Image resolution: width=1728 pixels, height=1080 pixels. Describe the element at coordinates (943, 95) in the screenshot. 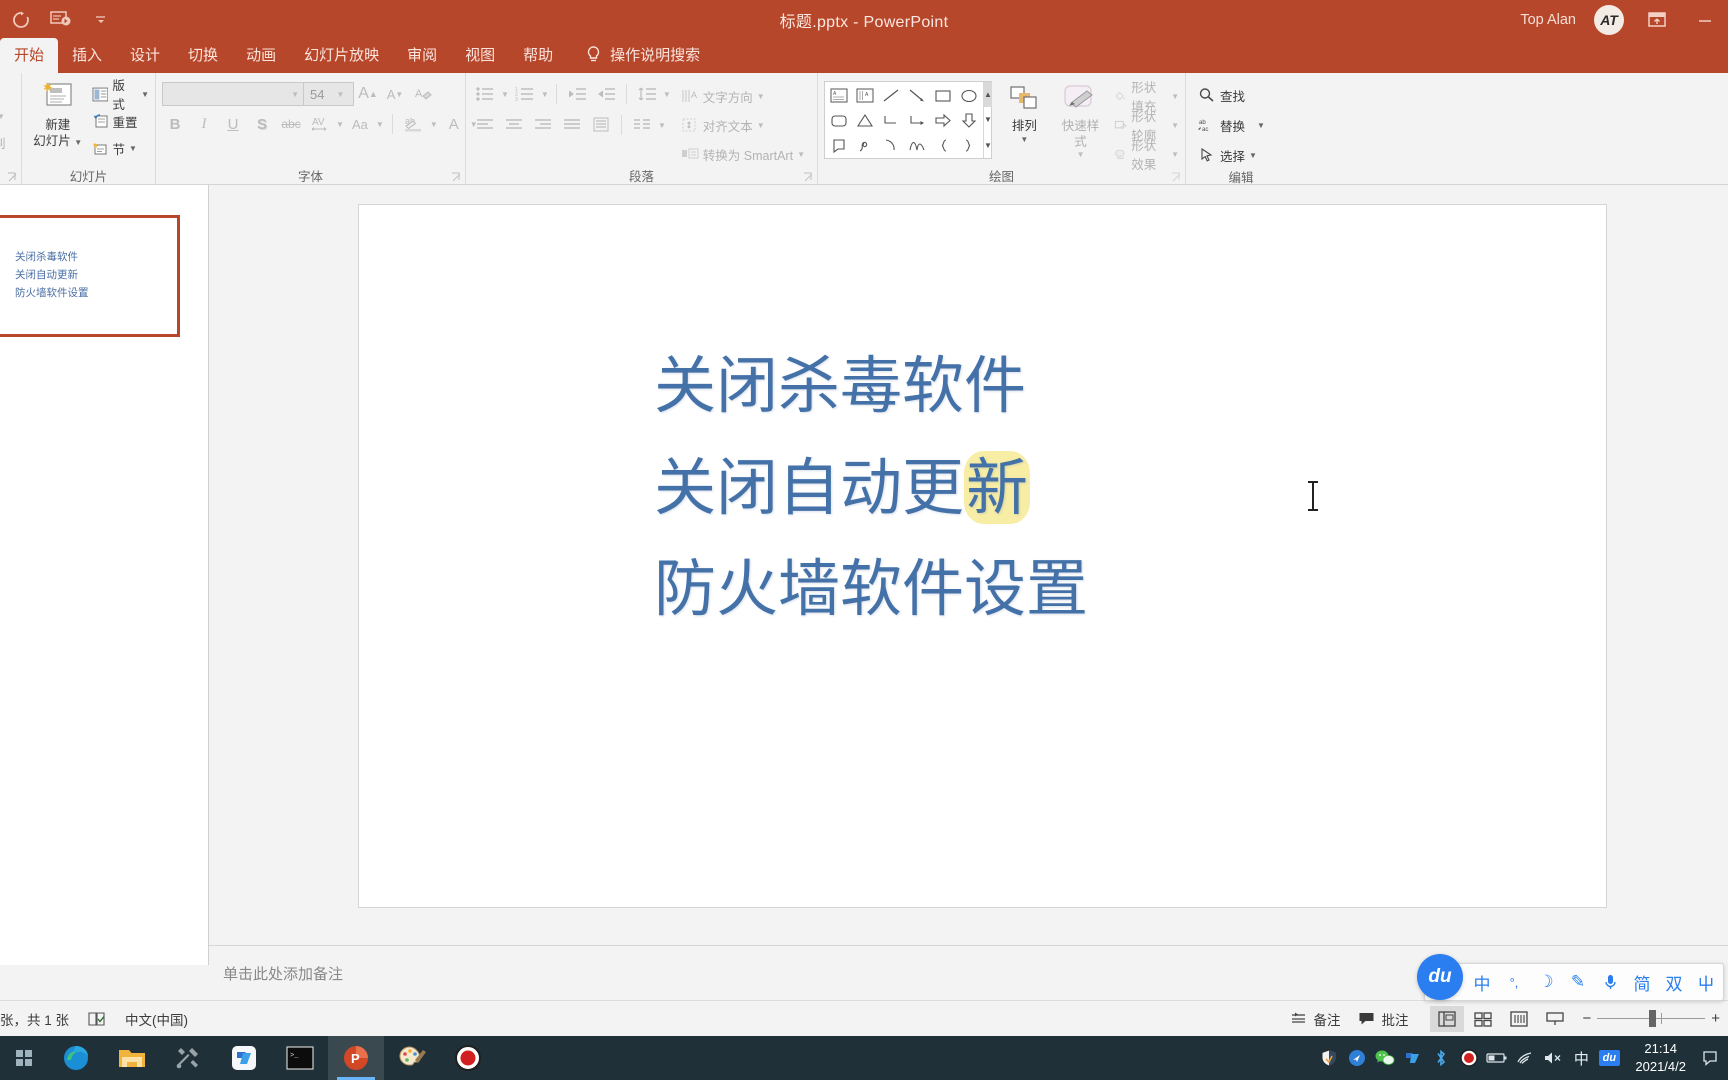

I see `rectangle-shape-icon` at that location.